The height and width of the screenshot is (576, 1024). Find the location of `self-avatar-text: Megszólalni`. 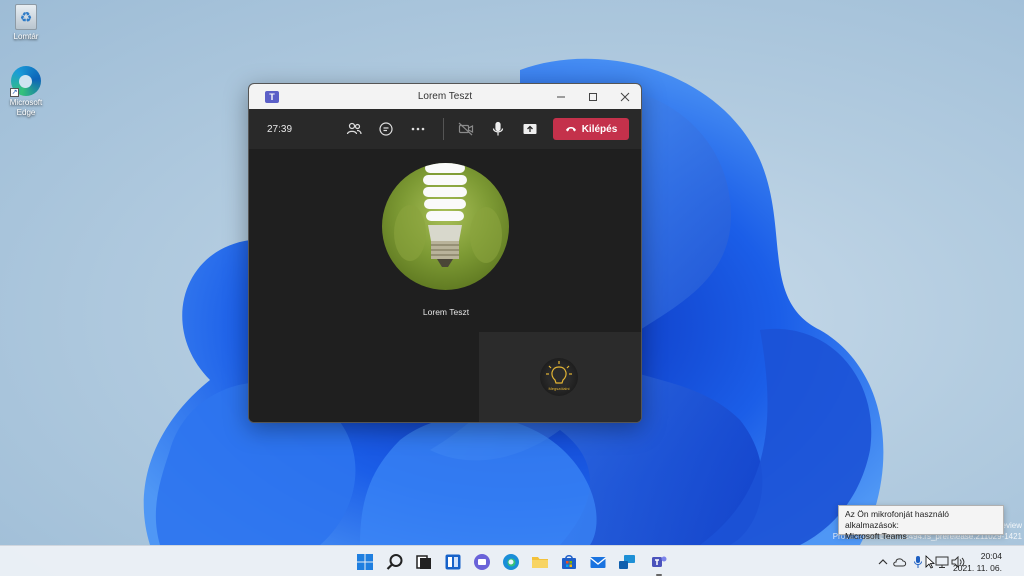

self-avatar-text: Megszólalni is located at coordinates (558, 388).